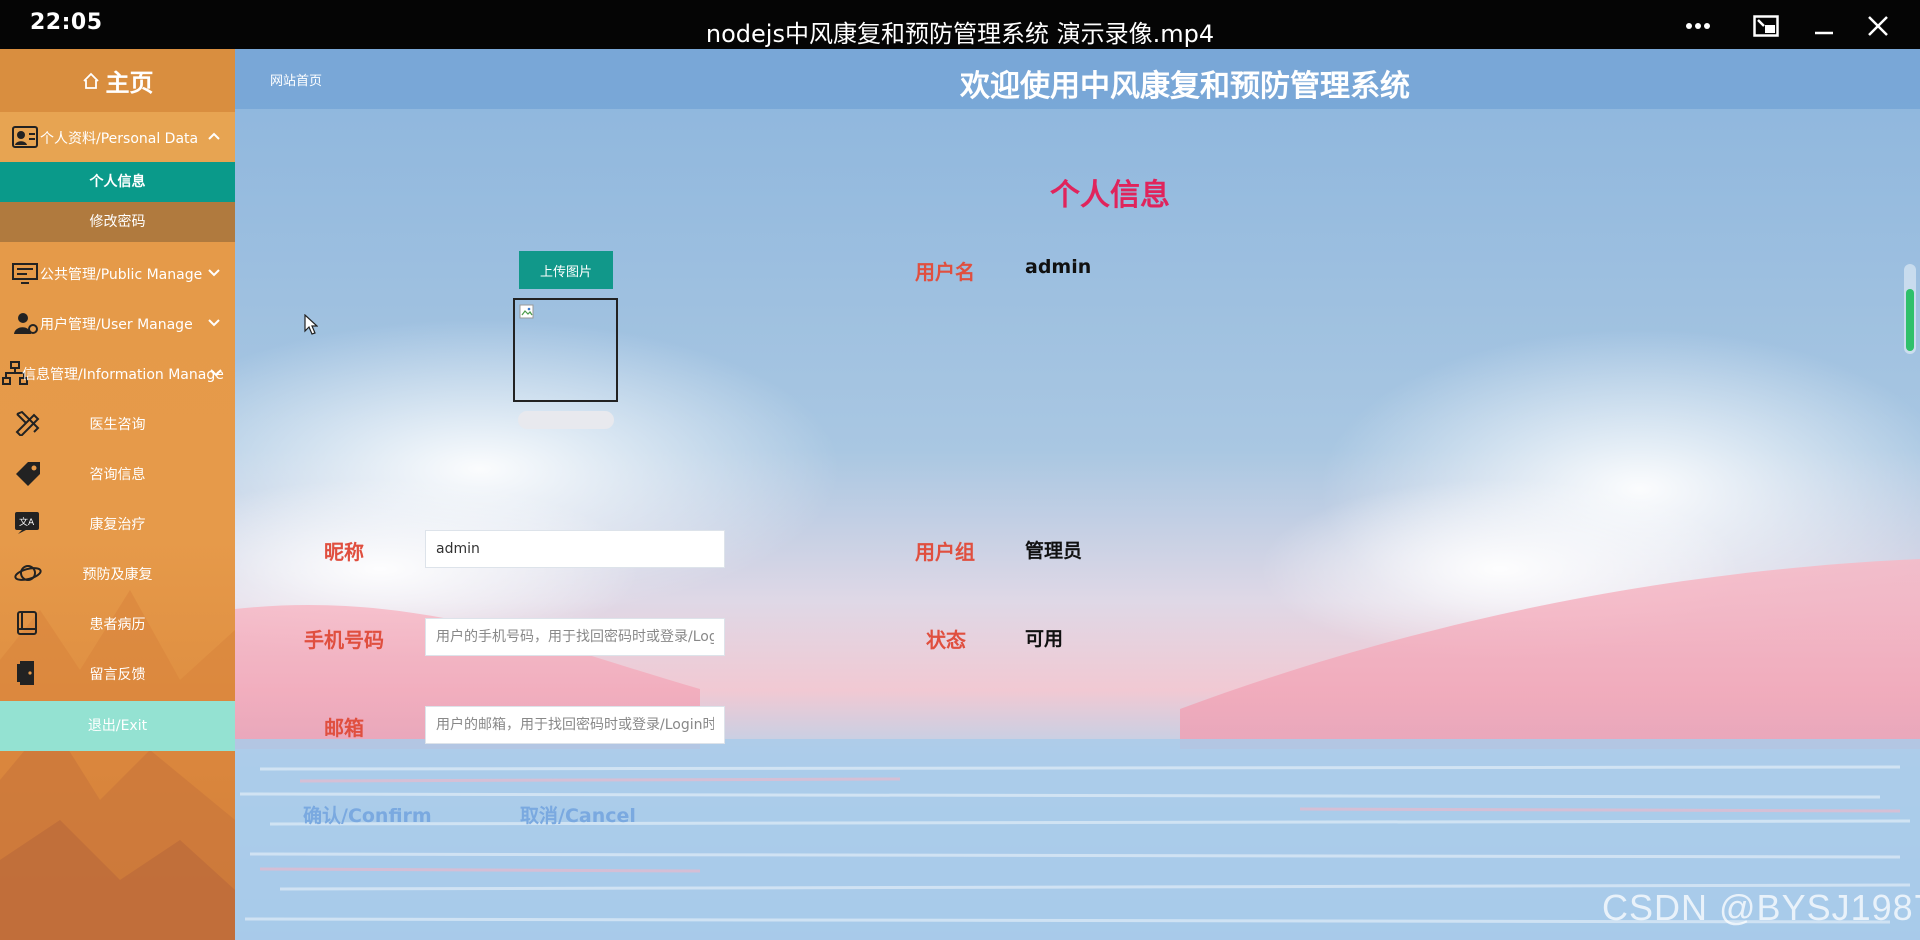  I want to click on sidebar-group-label: 用户管理/User Manage, so click(116, 325).